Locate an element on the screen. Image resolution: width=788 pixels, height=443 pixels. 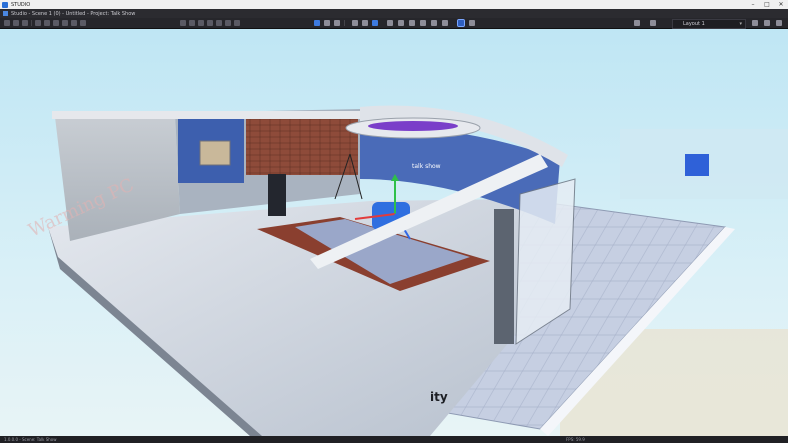
minimize-icon: – is located at coordinates (753, 4).